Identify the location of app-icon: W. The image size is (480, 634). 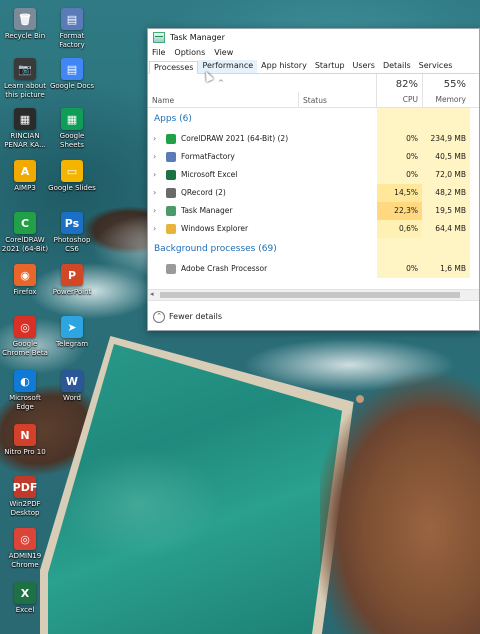
(72, 381).